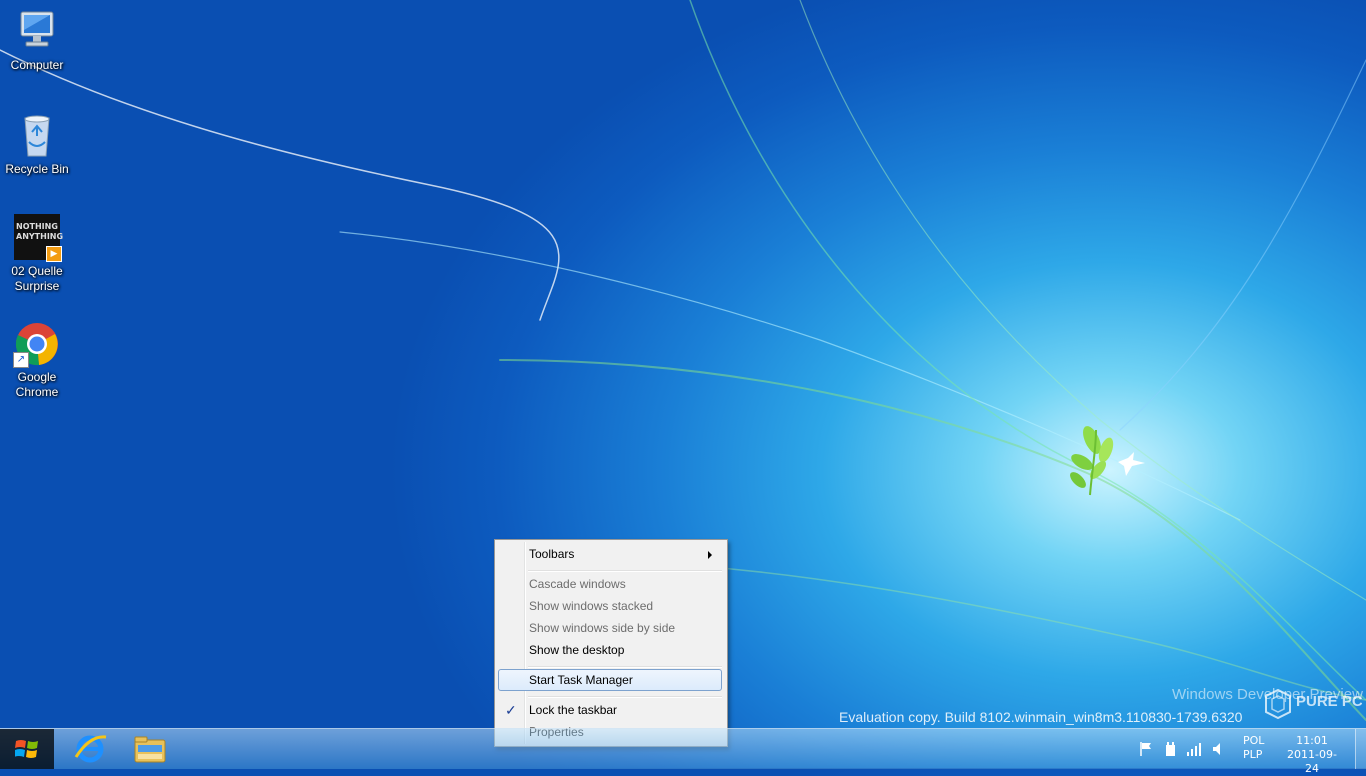 Image resolution: width=1366 pixels, height=776 pixels. Describe the element at coordinates (1218, 749) in the screenshot. I see `volume-icon` at that location.